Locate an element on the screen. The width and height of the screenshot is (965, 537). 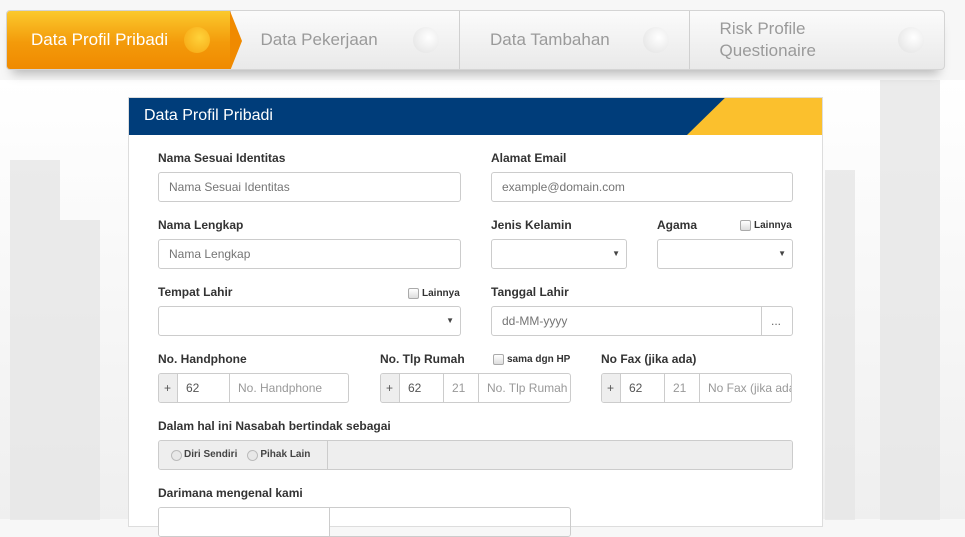
mengenal-input-group is located at coordinates (364, 522).